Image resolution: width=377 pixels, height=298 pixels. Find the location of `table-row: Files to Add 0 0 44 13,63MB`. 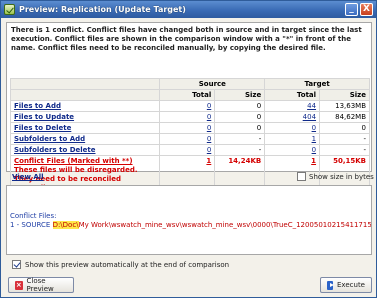

table-row: Files to Add 0 0 44 13,63MB is located at coordinates (189, 106).